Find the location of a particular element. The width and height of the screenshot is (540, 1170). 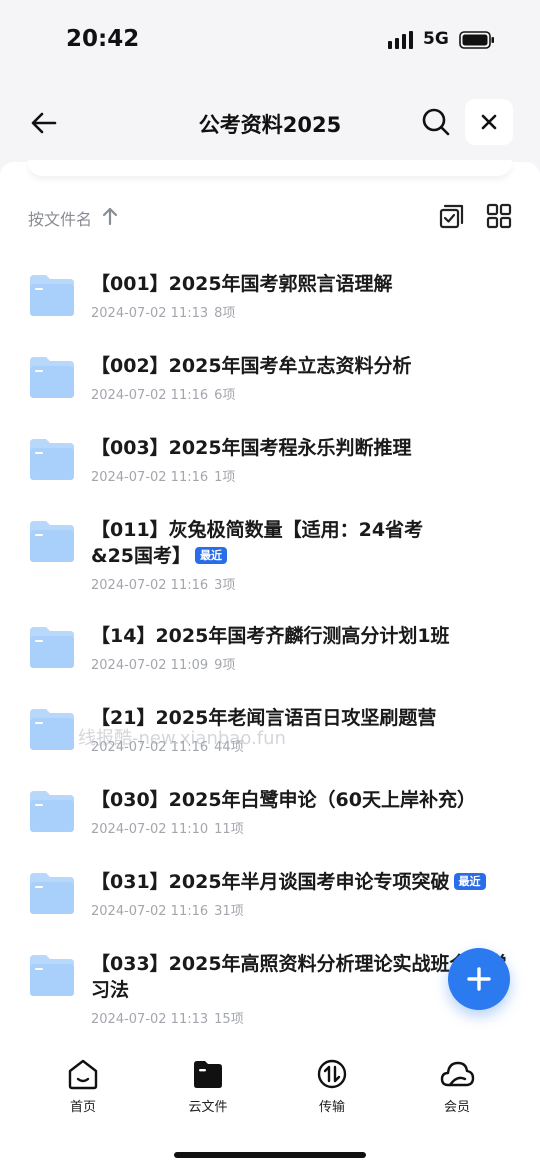

sort-ascending-icon is located at coordinates (110, 216).